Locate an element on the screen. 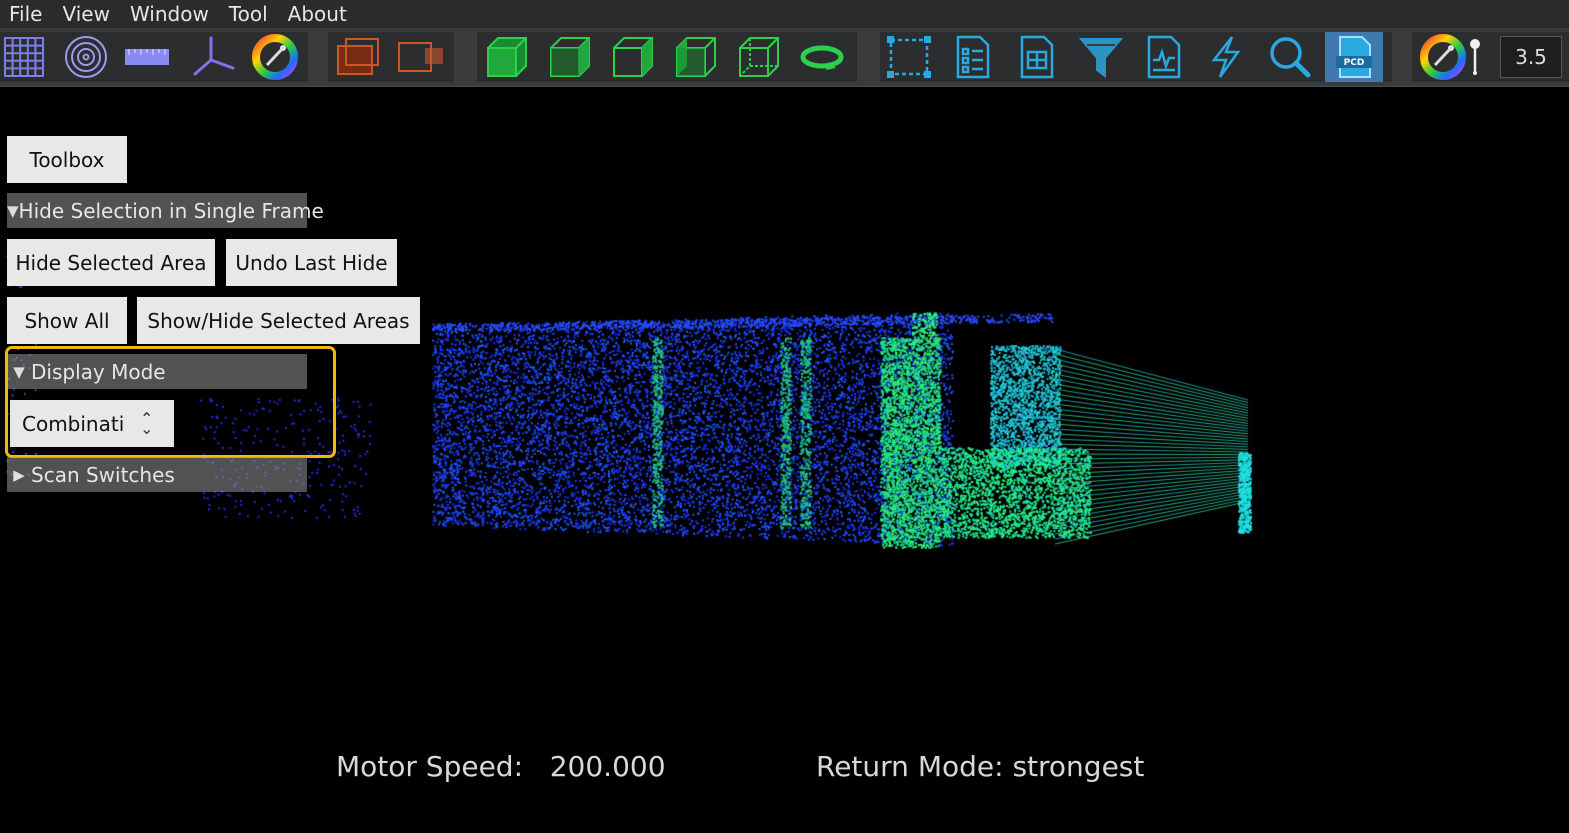 This screenshot has width=1569, height=833. highlight-box is located at coordinates (170, 402).